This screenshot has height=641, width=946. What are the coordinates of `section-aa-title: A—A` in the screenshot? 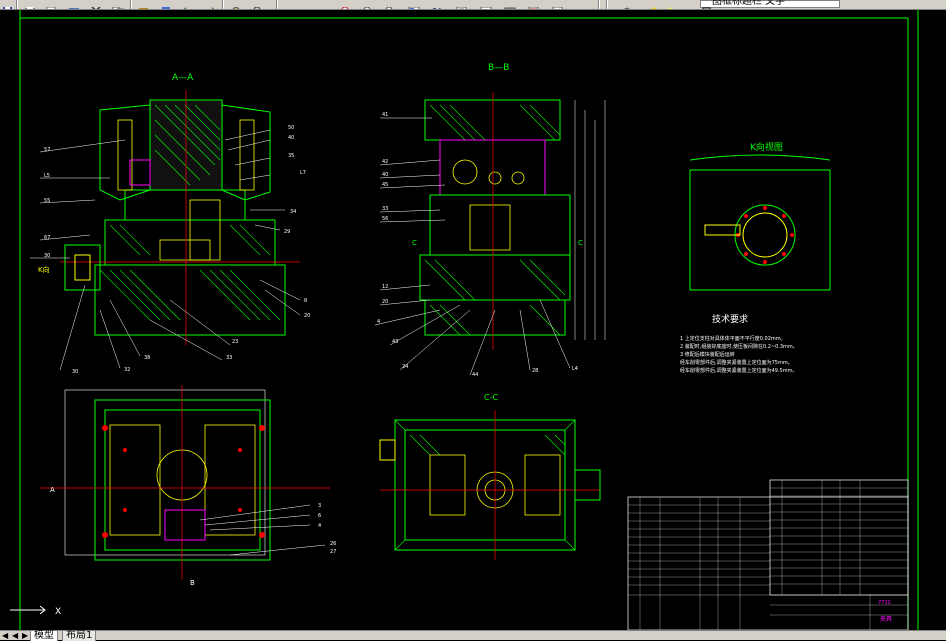 It's located at (183, 78).